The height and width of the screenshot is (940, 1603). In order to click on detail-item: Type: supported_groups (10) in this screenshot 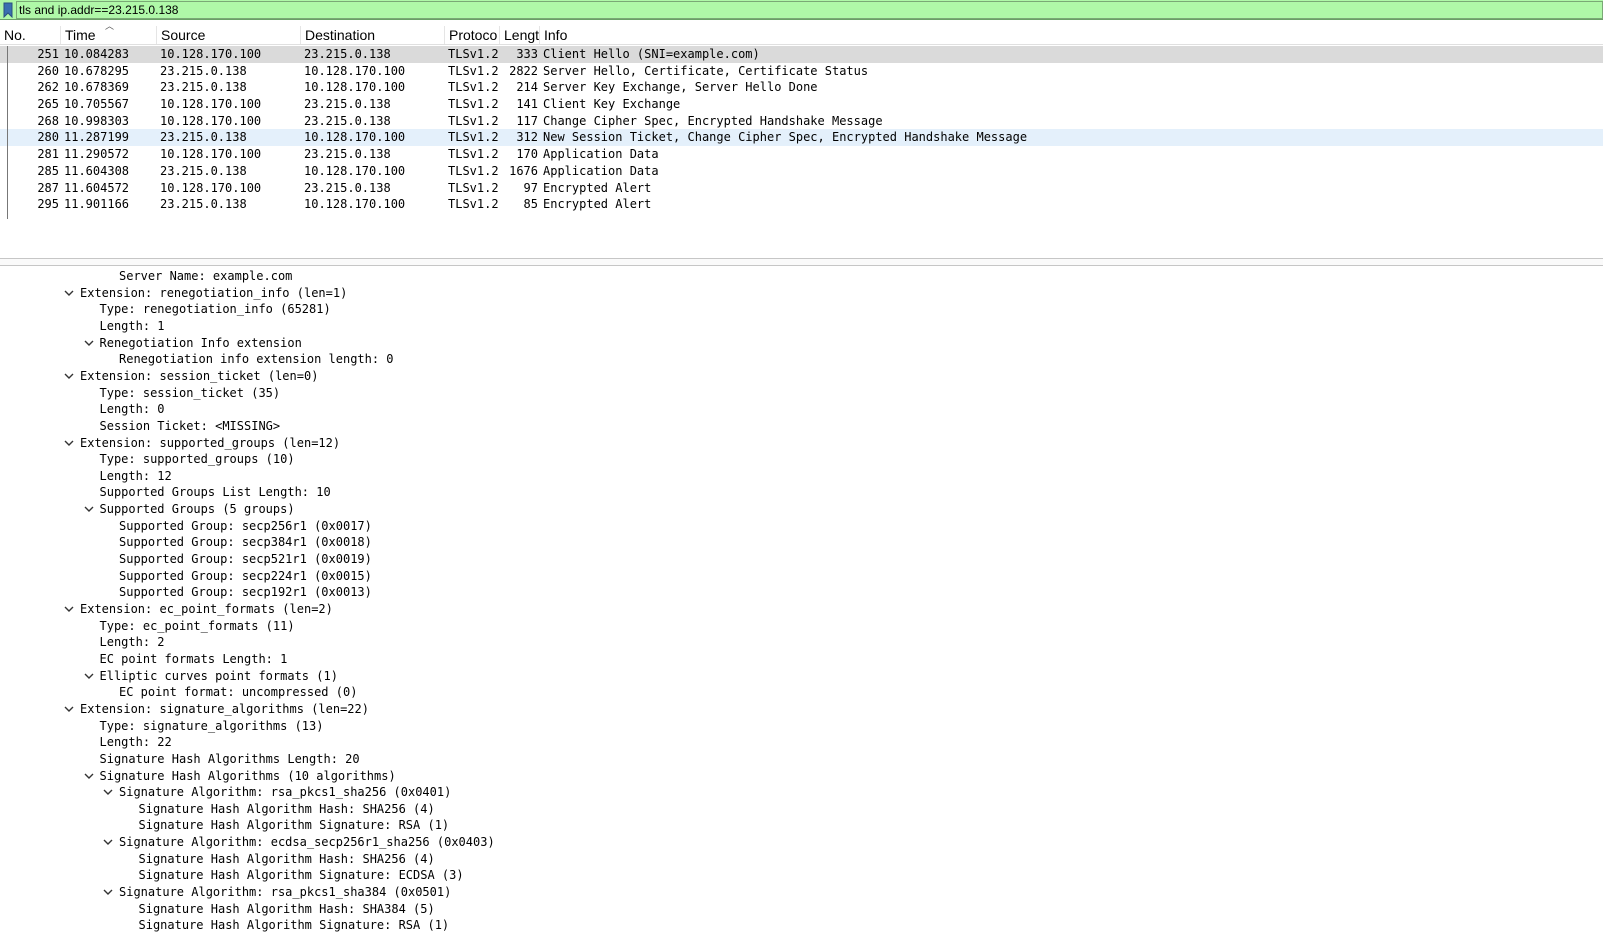, I will do `click(197, 459)`.